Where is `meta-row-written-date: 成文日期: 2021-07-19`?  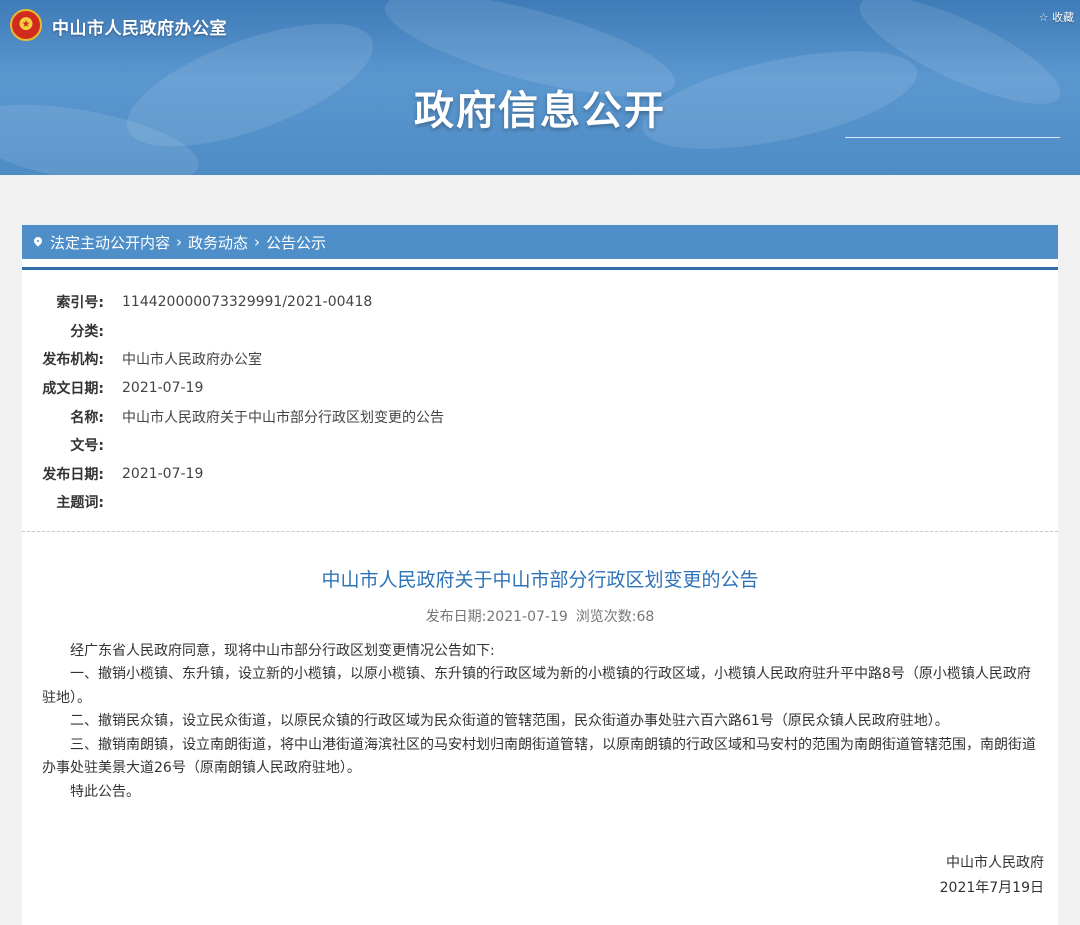 meta-row-written-date: 成文日期: 2021-07-19 is located at coordinates (540, 388).